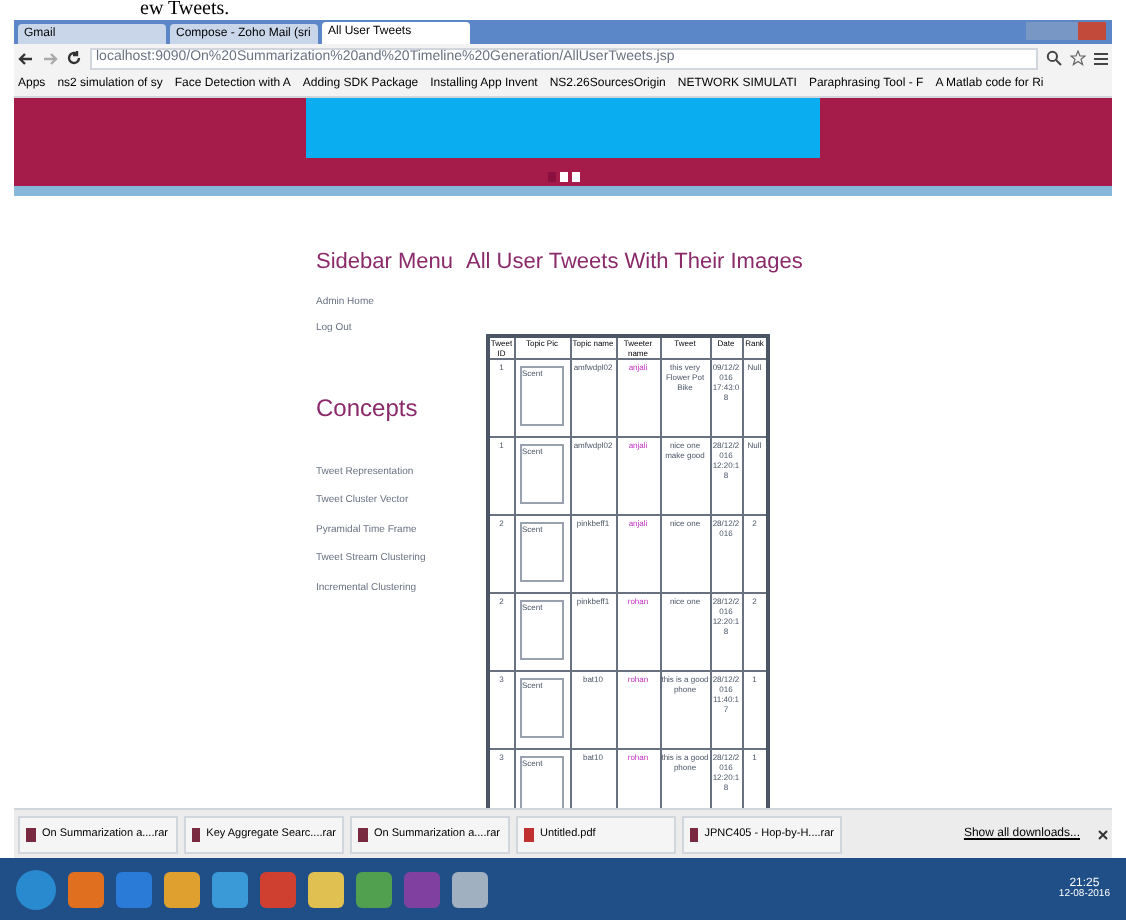 This screenshot has height=922, width=1126. Describe the element at coordinates (634, 263) in the screenshot. I see `page-title: All User Tweets With Their Images` at that location.